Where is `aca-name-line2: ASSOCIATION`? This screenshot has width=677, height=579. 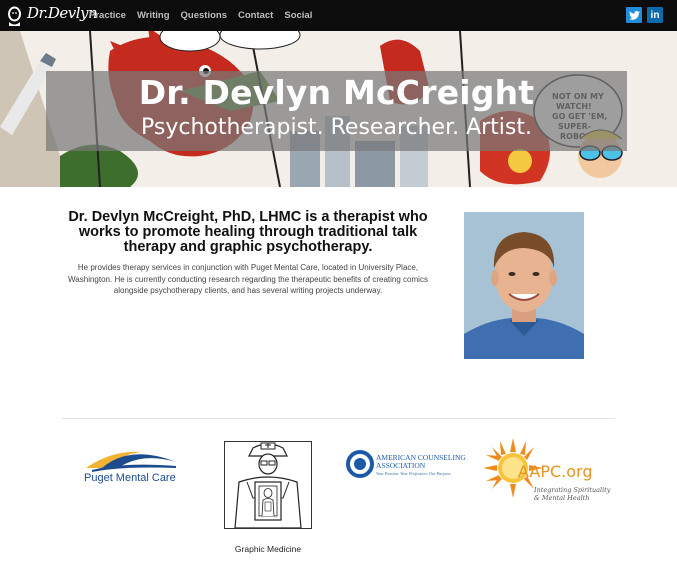
aca-name-line2: ASSOCIATION is located at coordinates (401, 465).